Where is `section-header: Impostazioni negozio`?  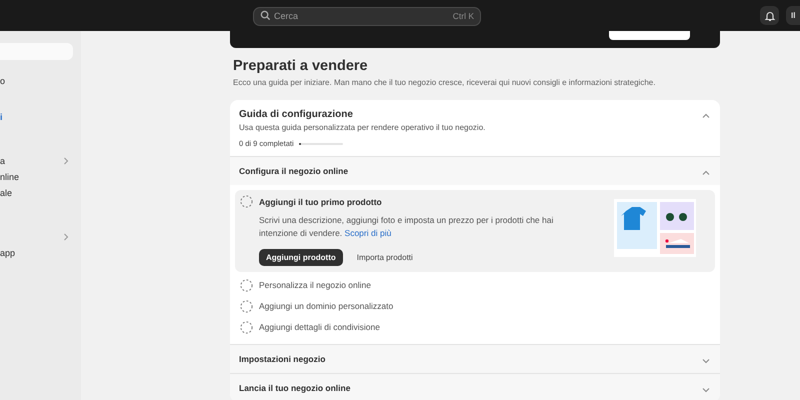
section-header: Impostazioni negozio is located at coordinates (475, 358).